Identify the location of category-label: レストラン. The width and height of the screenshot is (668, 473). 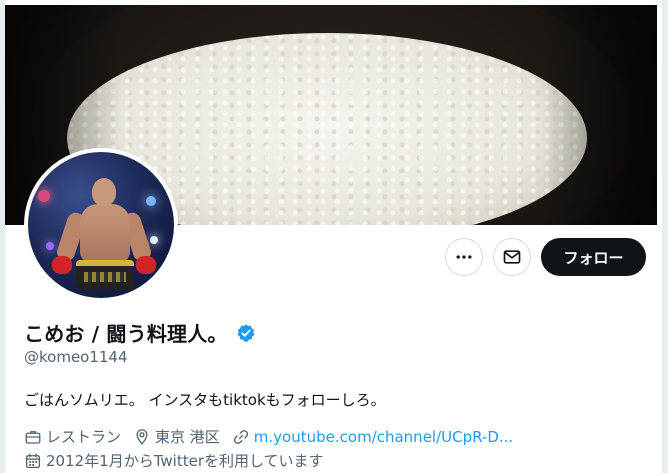
(84, 437).